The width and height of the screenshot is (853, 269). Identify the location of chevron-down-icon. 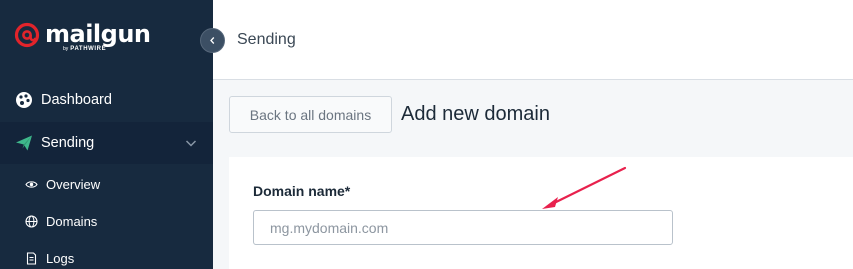
(191, 143).